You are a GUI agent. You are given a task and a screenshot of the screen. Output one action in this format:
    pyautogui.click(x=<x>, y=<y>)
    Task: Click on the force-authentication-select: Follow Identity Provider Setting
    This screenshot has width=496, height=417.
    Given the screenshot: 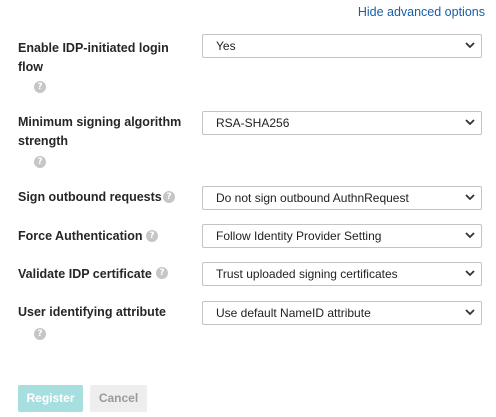 What is the action you would take?
    pyautogui.click(x=342, y=236)
    